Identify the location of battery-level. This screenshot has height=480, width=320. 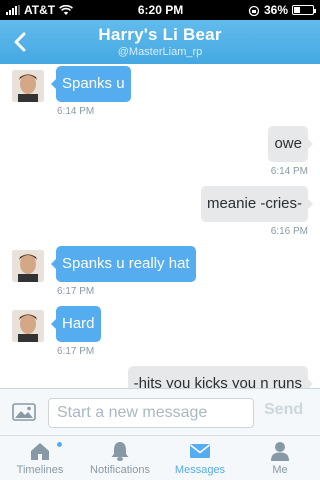
(297, 10).